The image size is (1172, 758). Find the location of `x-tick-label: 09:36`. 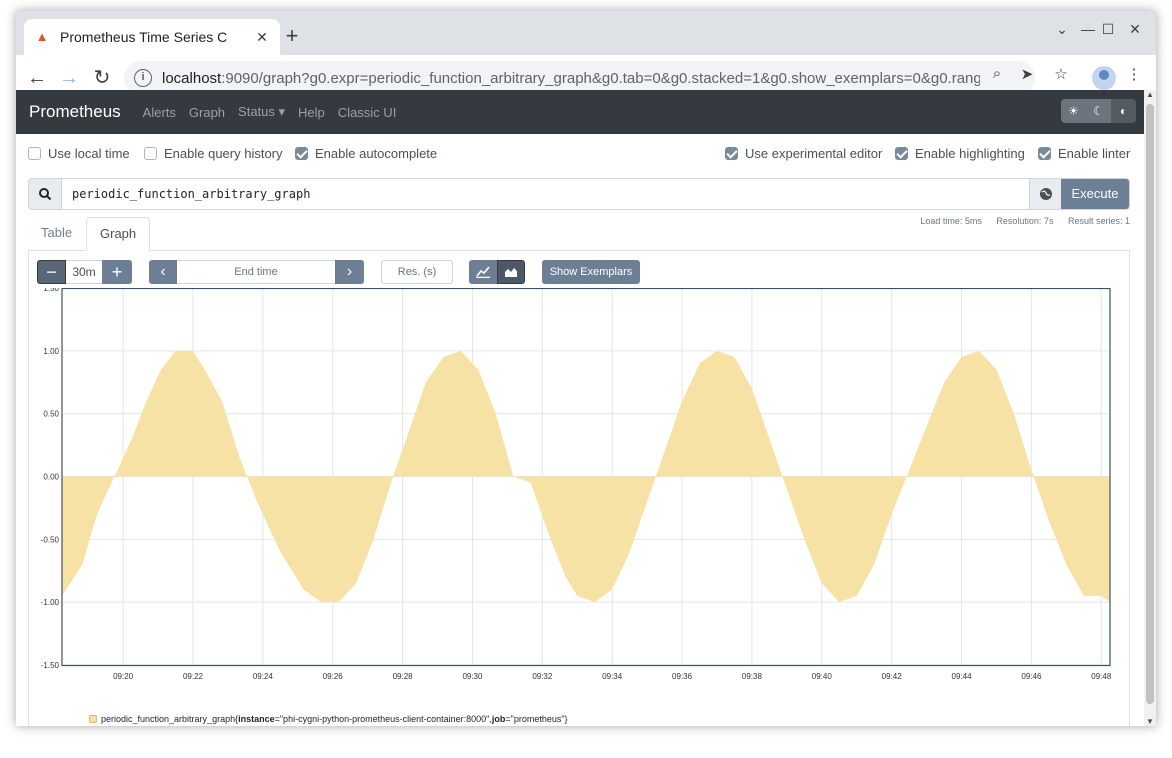

x-tick-label: 09:36 is located at coordinates (682, 676).